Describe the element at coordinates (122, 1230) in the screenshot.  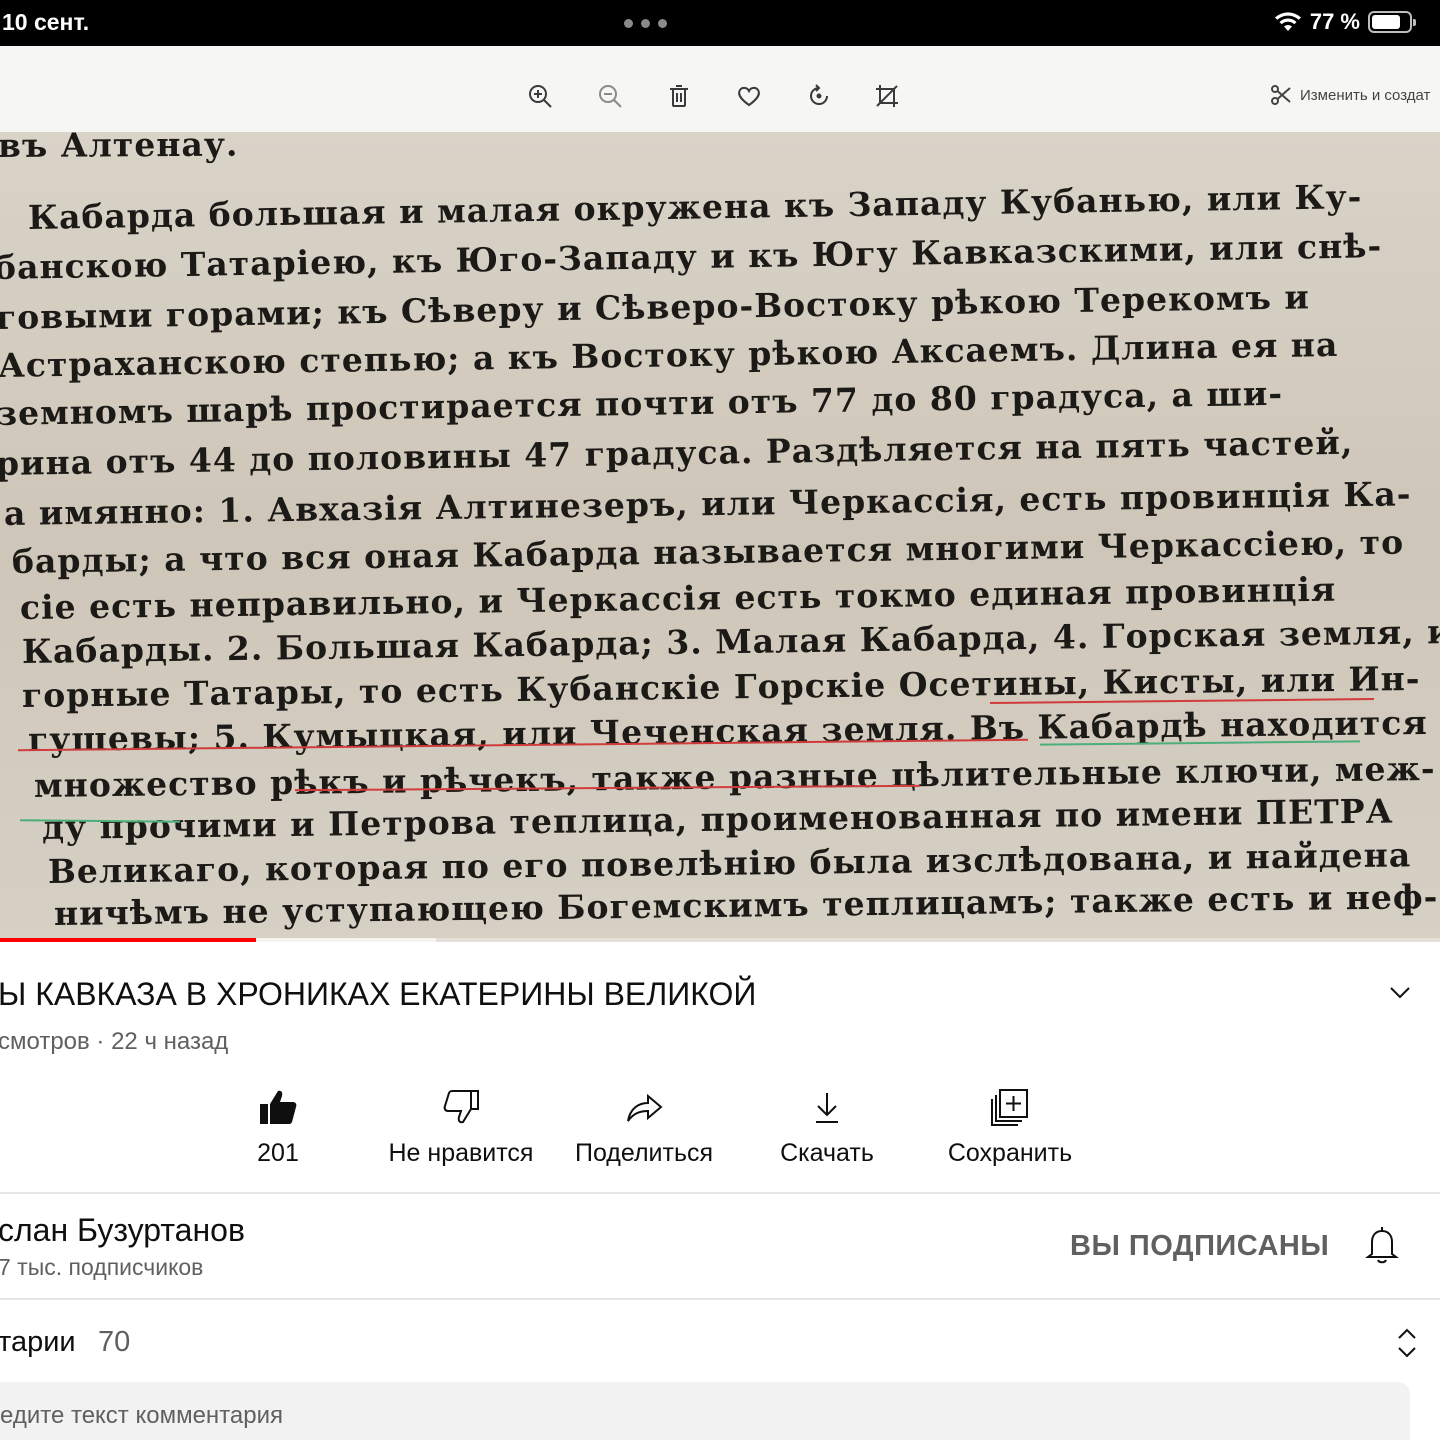
I see `channel-name: слан Бузуртанов` at that location.